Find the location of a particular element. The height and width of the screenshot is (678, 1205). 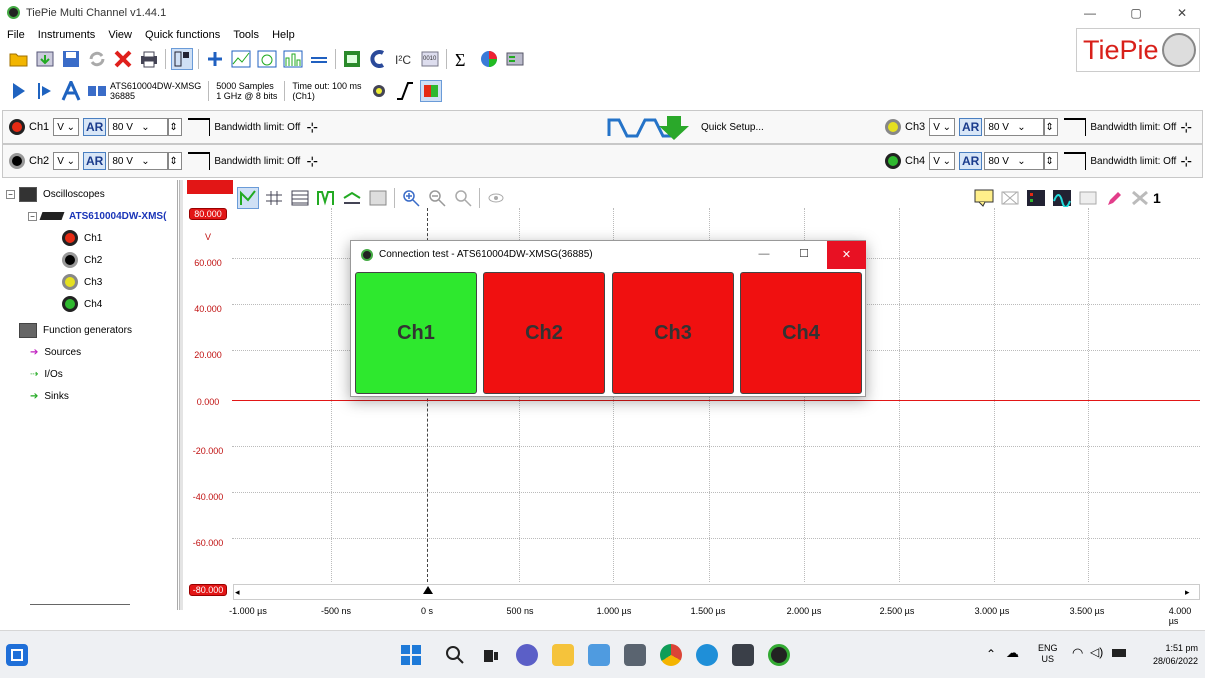

visibility-icon is located at coordinates (496, 198).